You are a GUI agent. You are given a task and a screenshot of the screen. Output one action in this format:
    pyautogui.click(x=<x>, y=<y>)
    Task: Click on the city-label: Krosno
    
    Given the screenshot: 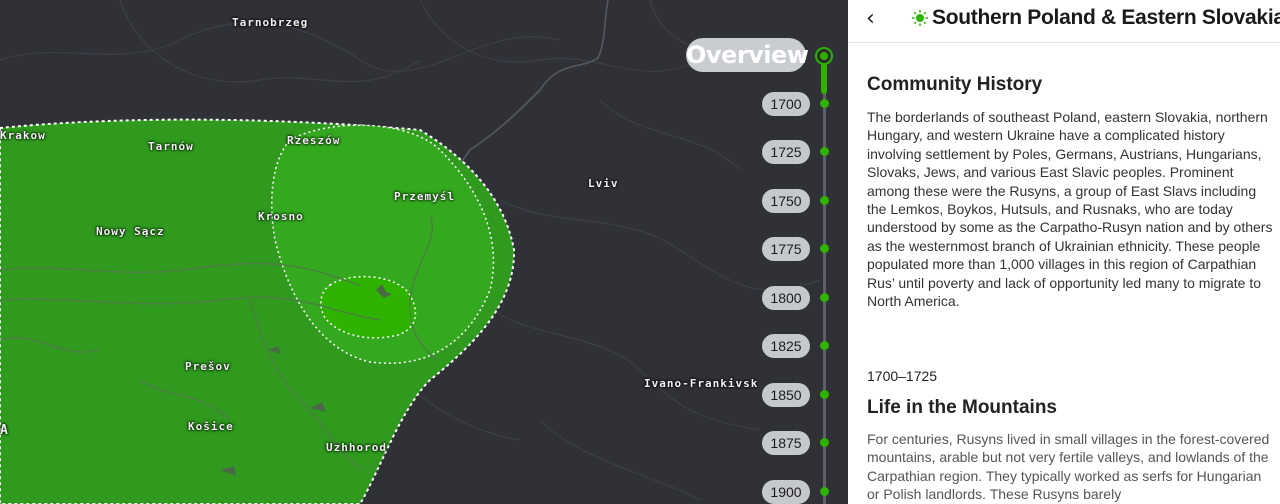 What is the action you would take?
    pyautogui.click(x=281, y=216)
    